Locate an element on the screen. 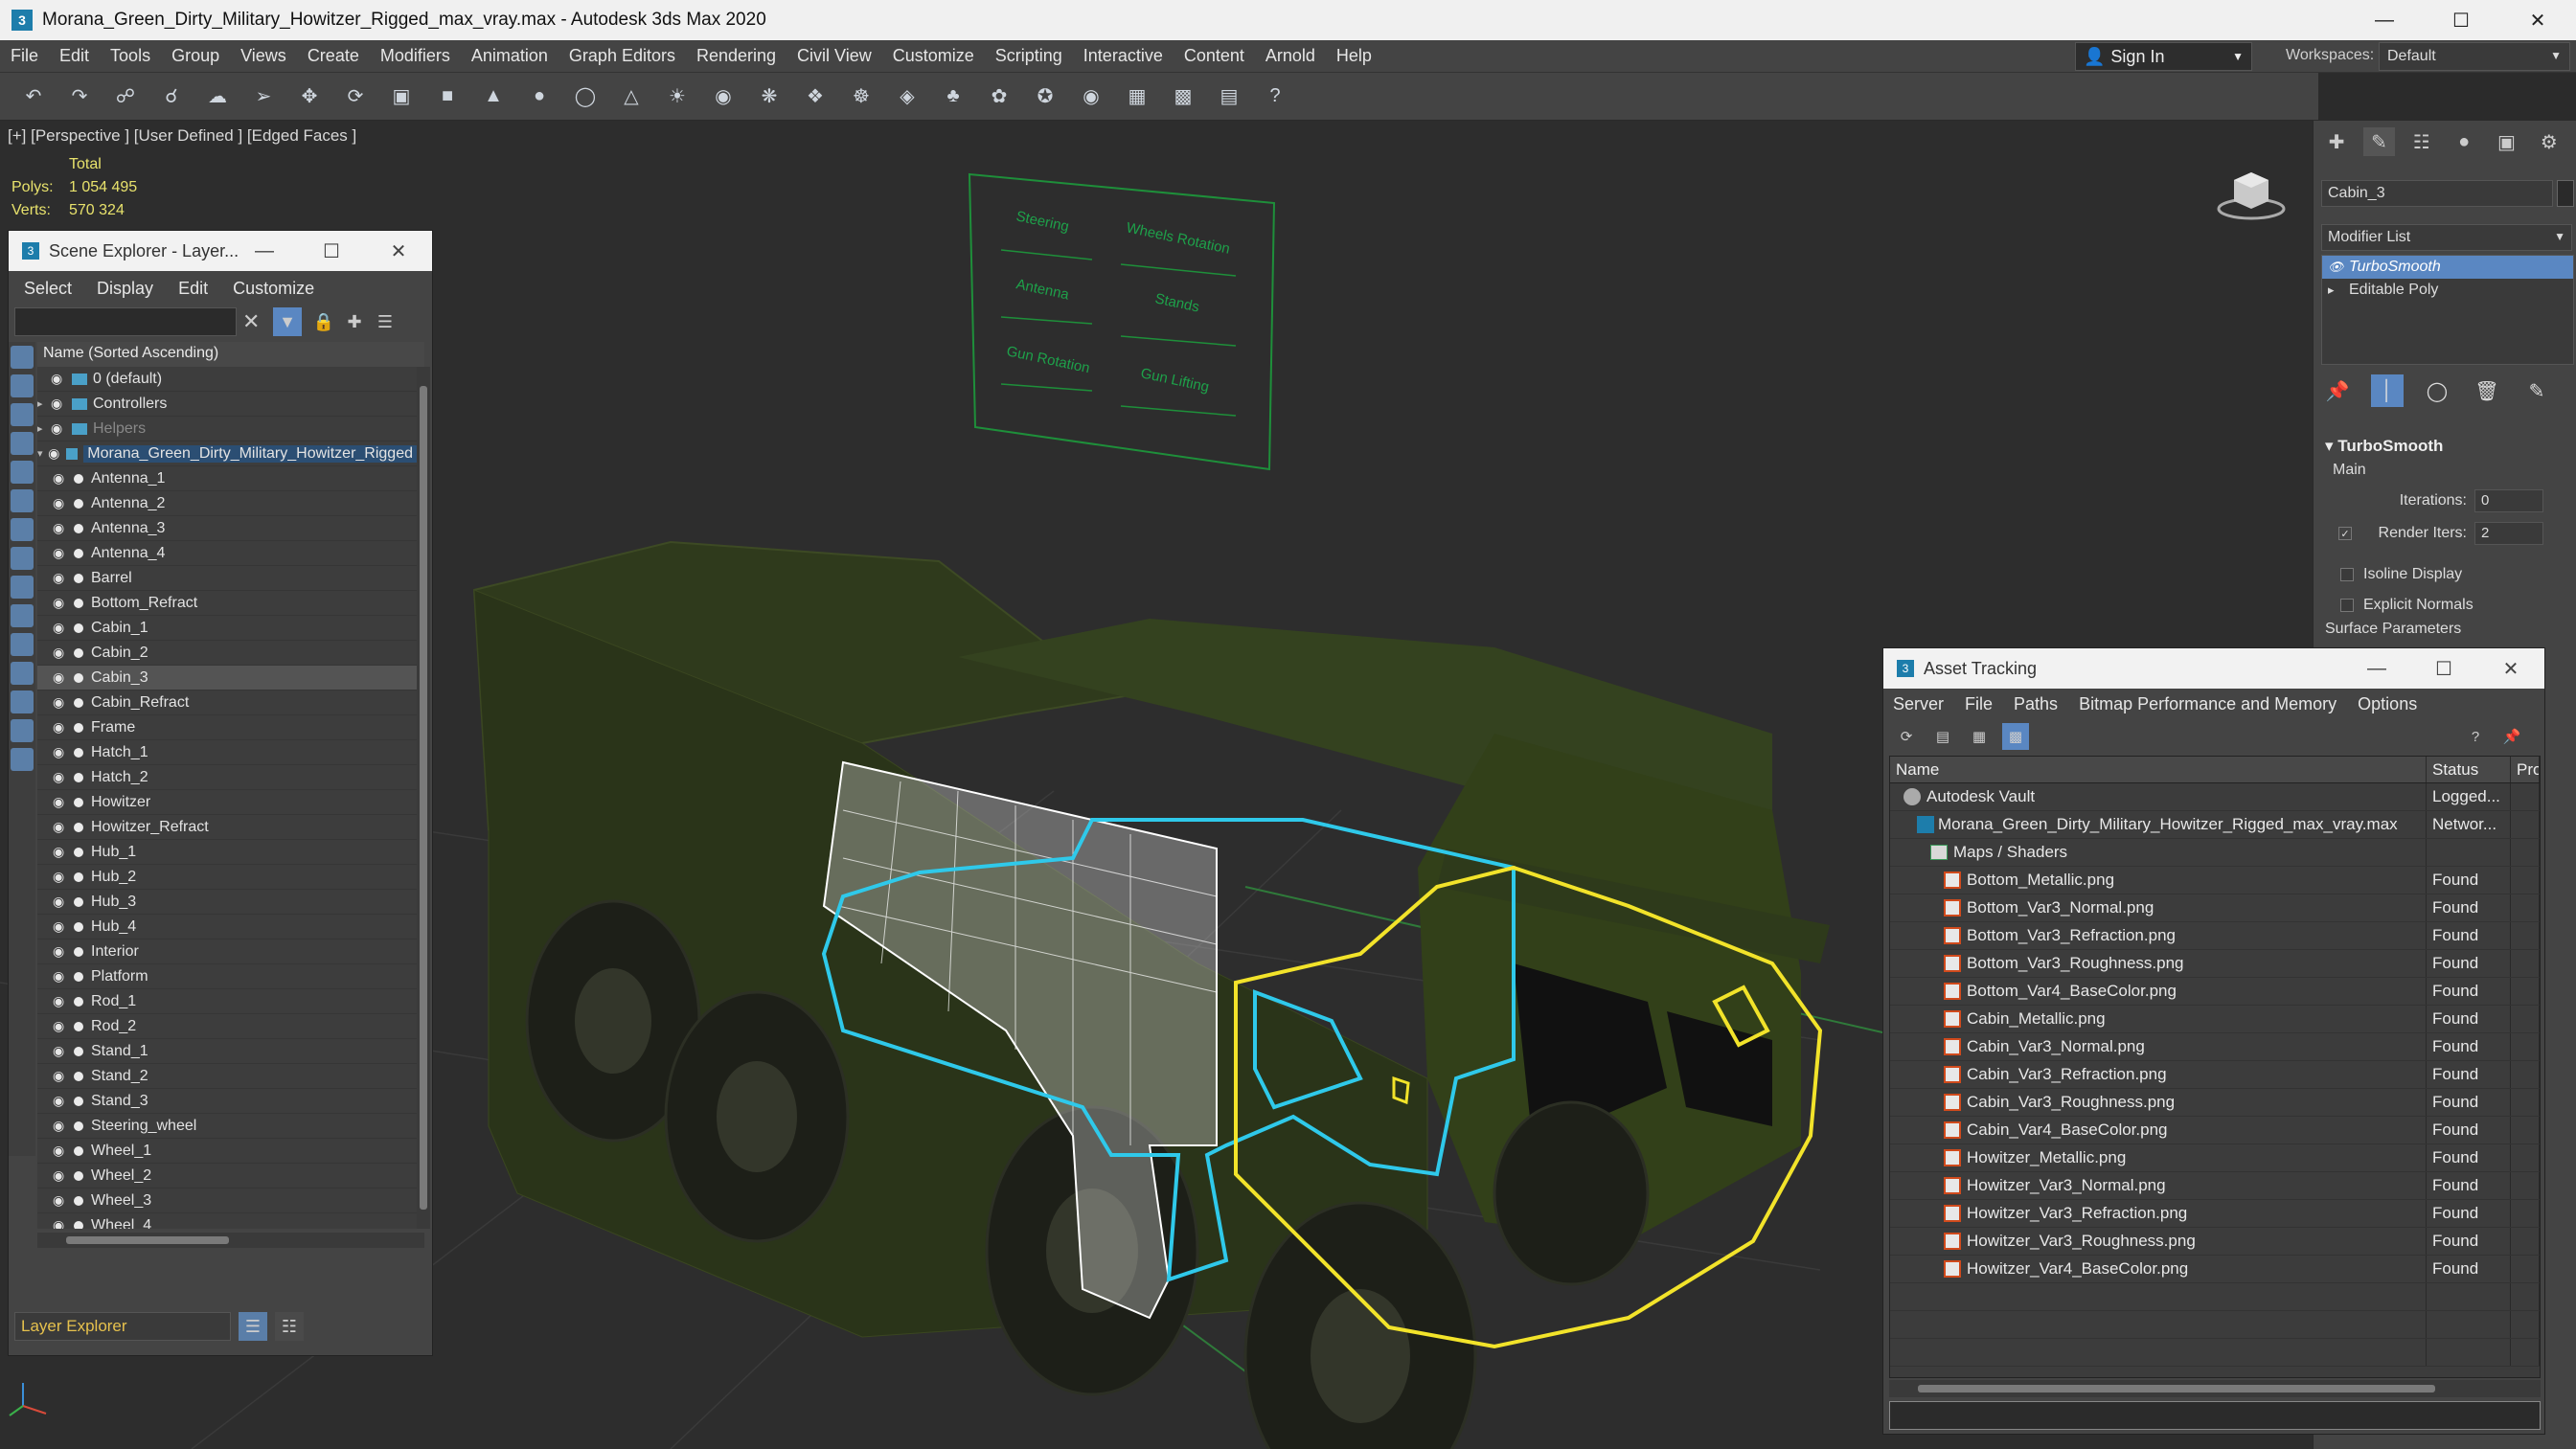  menu-animation: Animation is located at coordinates (510, 56).